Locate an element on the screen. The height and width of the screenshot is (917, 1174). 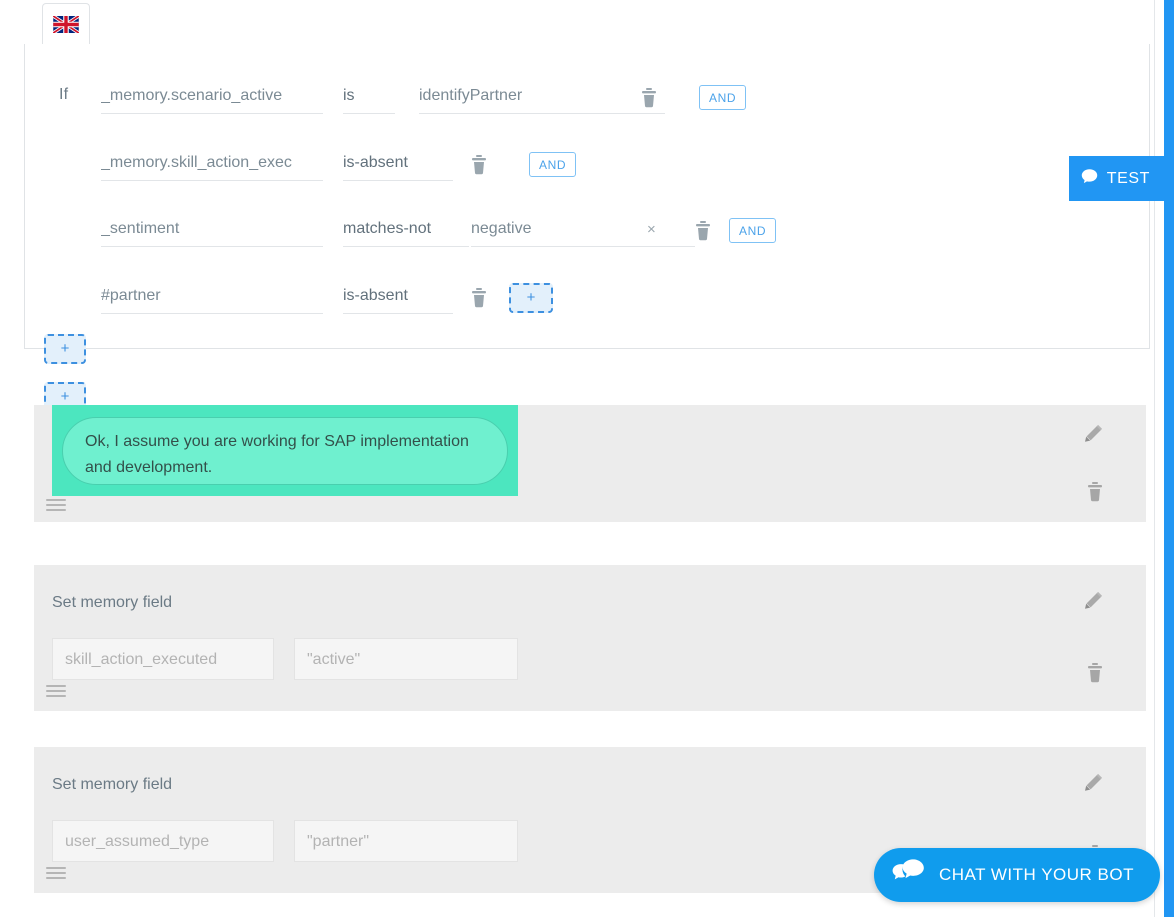
card-title-memory-2: Set memory field is located at coordinates (112, 784).